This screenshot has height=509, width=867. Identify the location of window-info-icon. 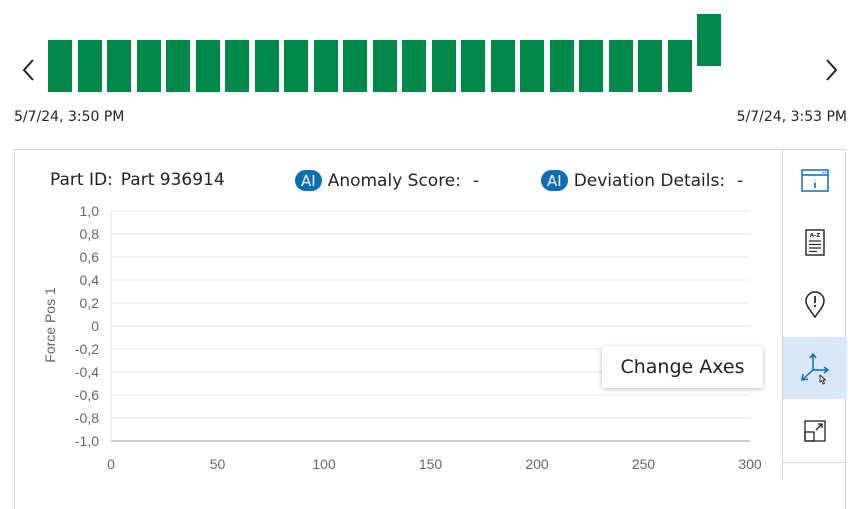
(815, 180).